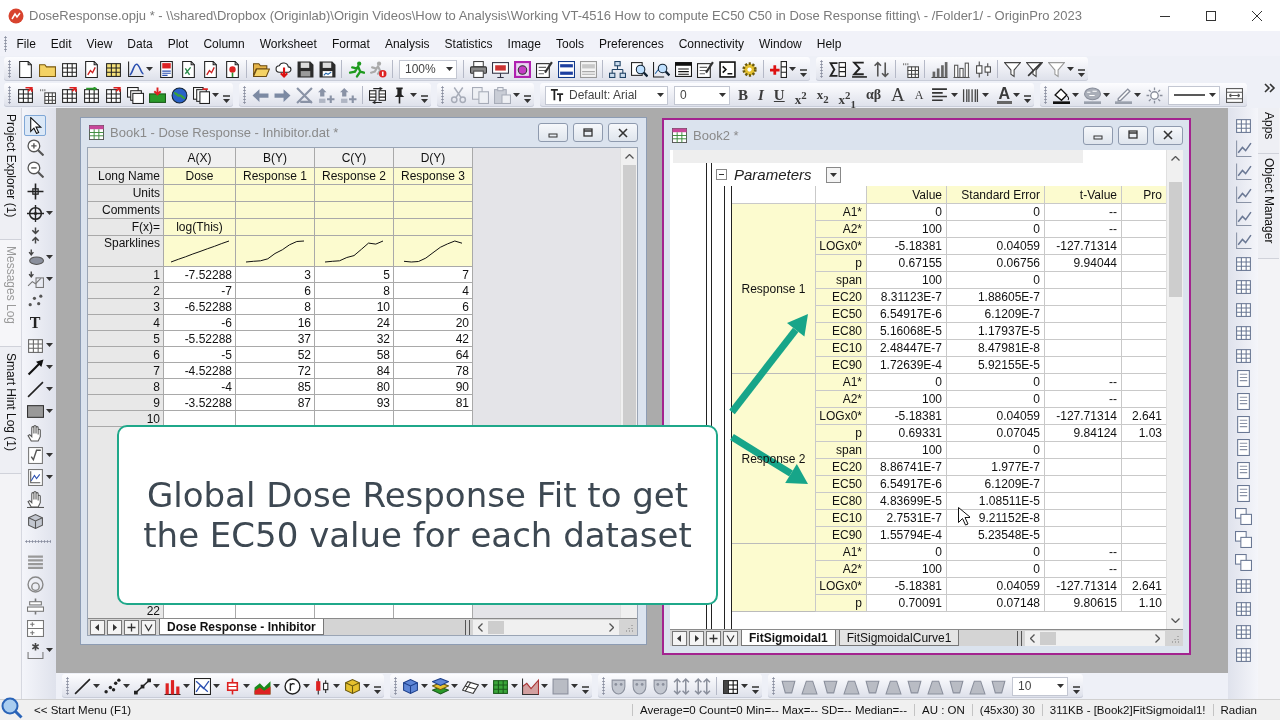 This screenshot has height=720, width=1280. Describe the element at coordinates (606, 95) in the screenshot. I see `font-field: Default: Arial` at that location.